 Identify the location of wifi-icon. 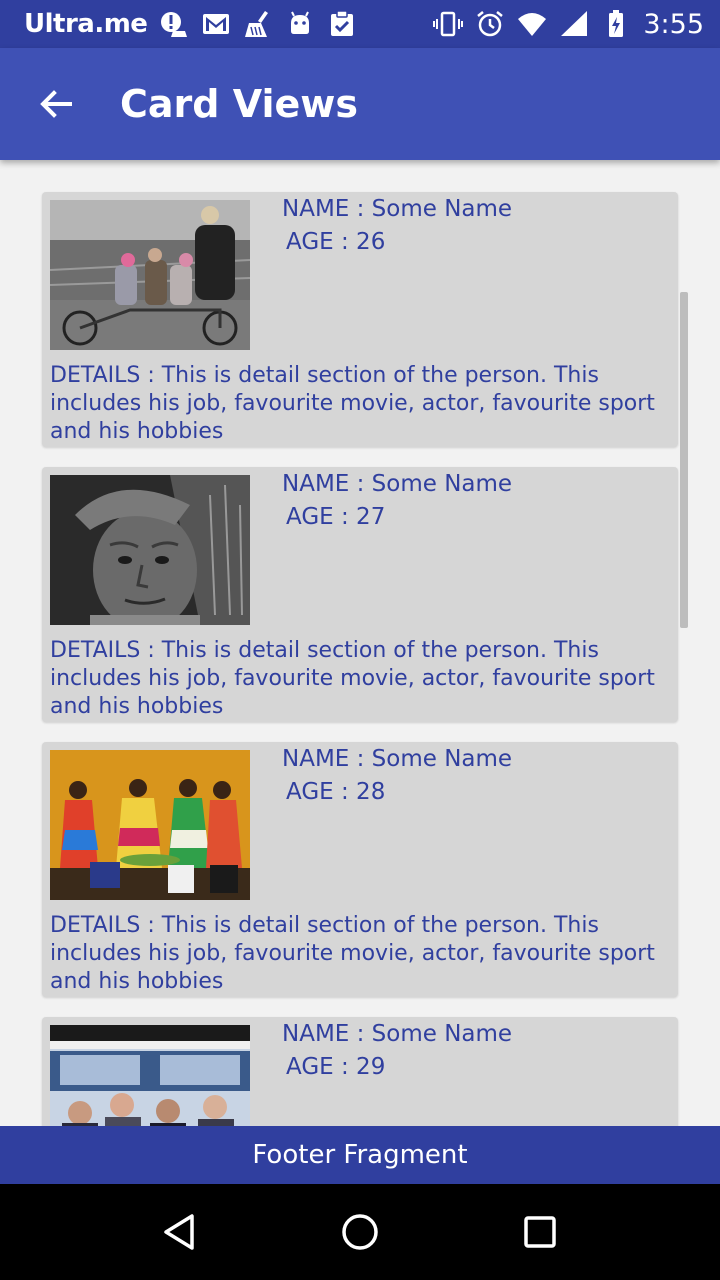
(532, 24).